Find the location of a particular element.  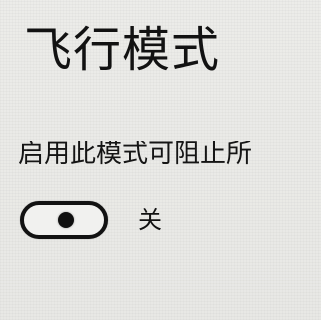

toggle-thumb is located at coordinates (66, 220).